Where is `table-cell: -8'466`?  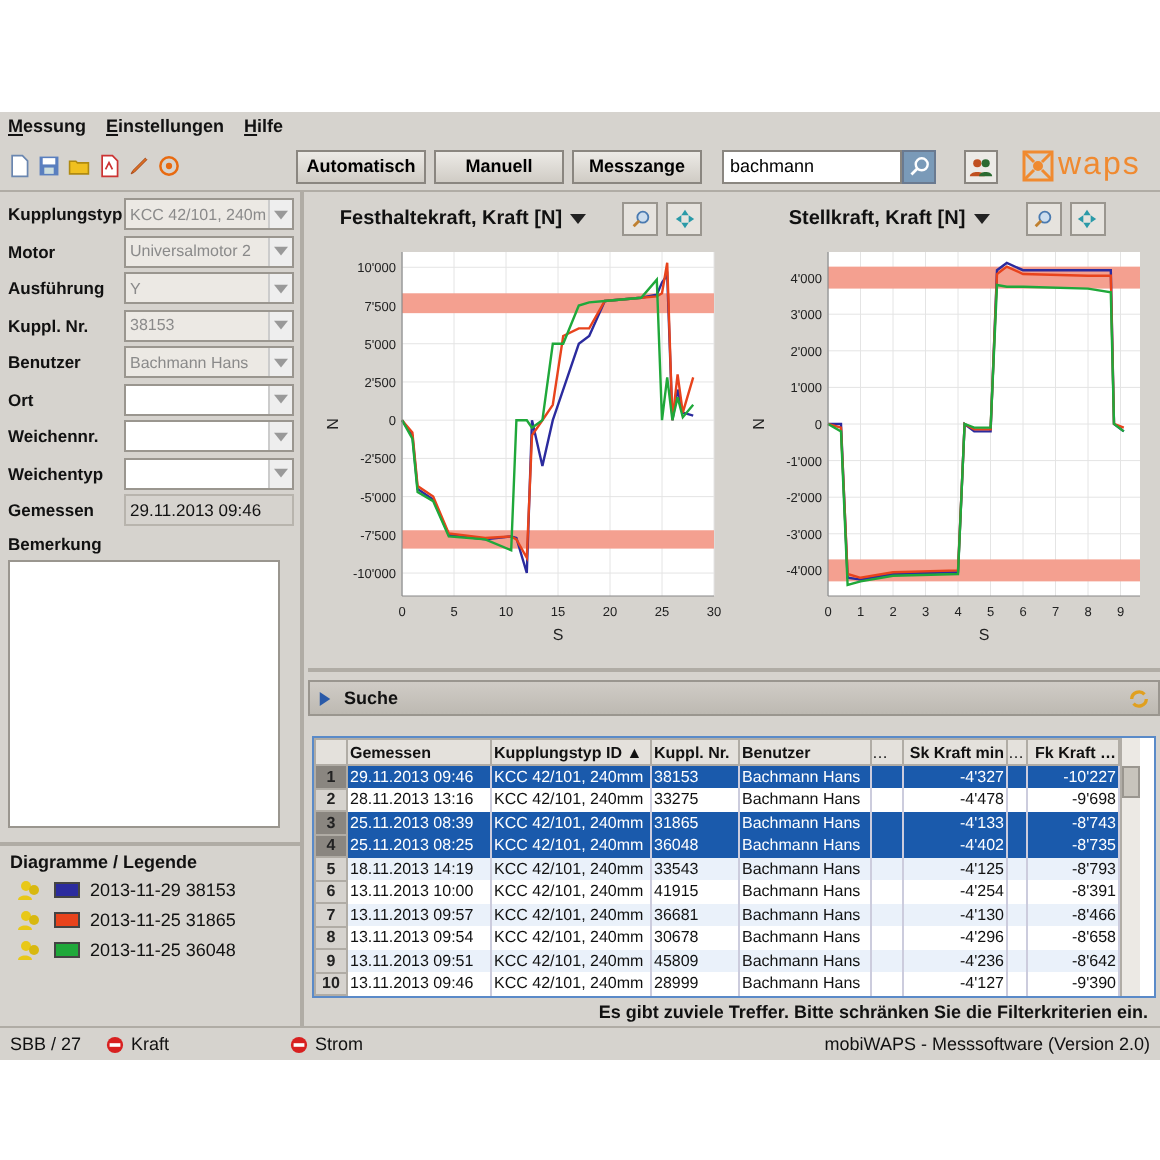
table-cell: -8'466 is located at coordinates (1073, 914).